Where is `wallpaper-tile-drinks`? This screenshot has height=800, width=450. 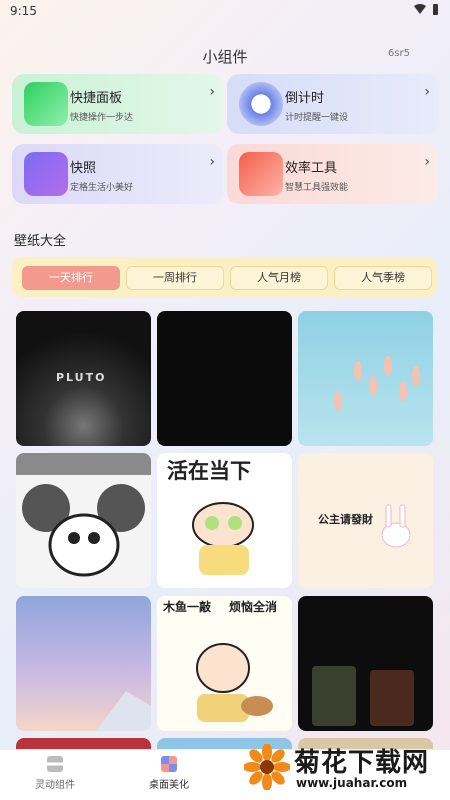 wallpaper-tile-drinks is located at coordinates (365, 663).